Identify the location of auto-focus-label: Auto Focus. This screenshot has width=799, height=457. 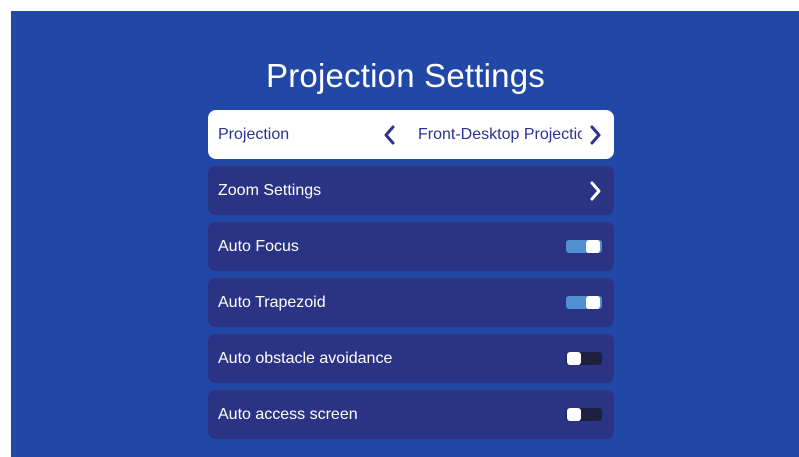
(258, 246).